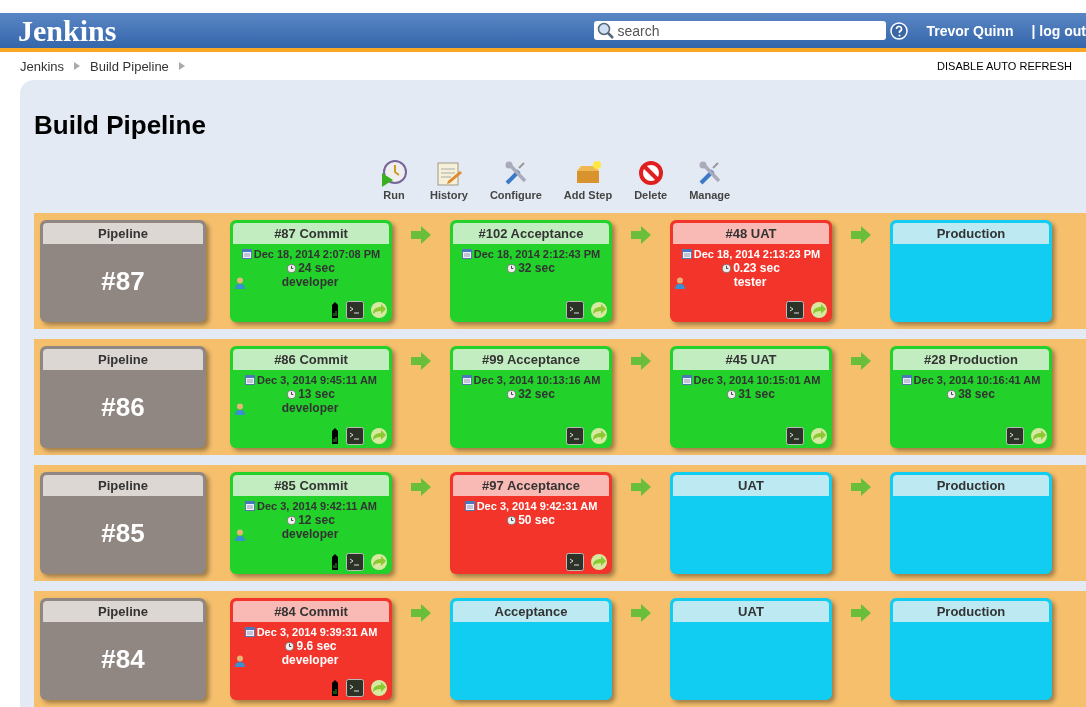 This screenshot has width=1086, height=707. I want to click on page-title: Build Pipeline, so click(120, 125).